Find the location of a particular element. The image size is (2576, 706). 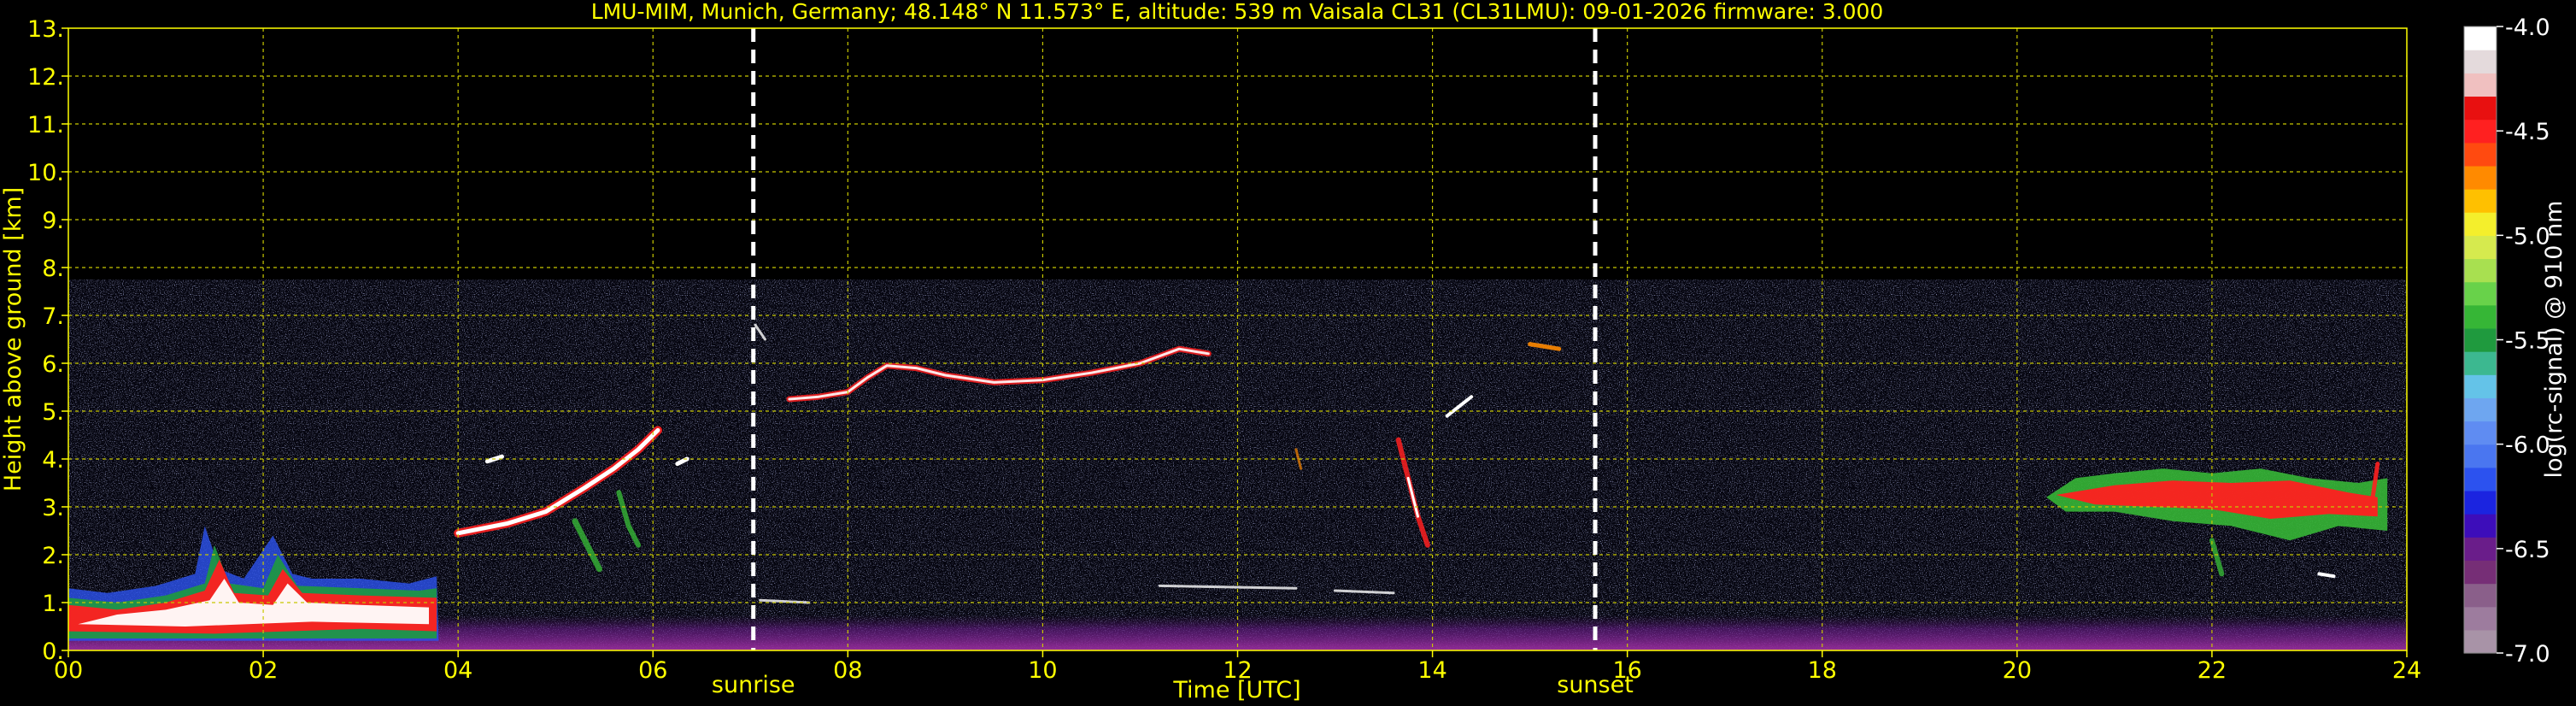

x-tick-label: 24 is located at coordinates (2406, 670).